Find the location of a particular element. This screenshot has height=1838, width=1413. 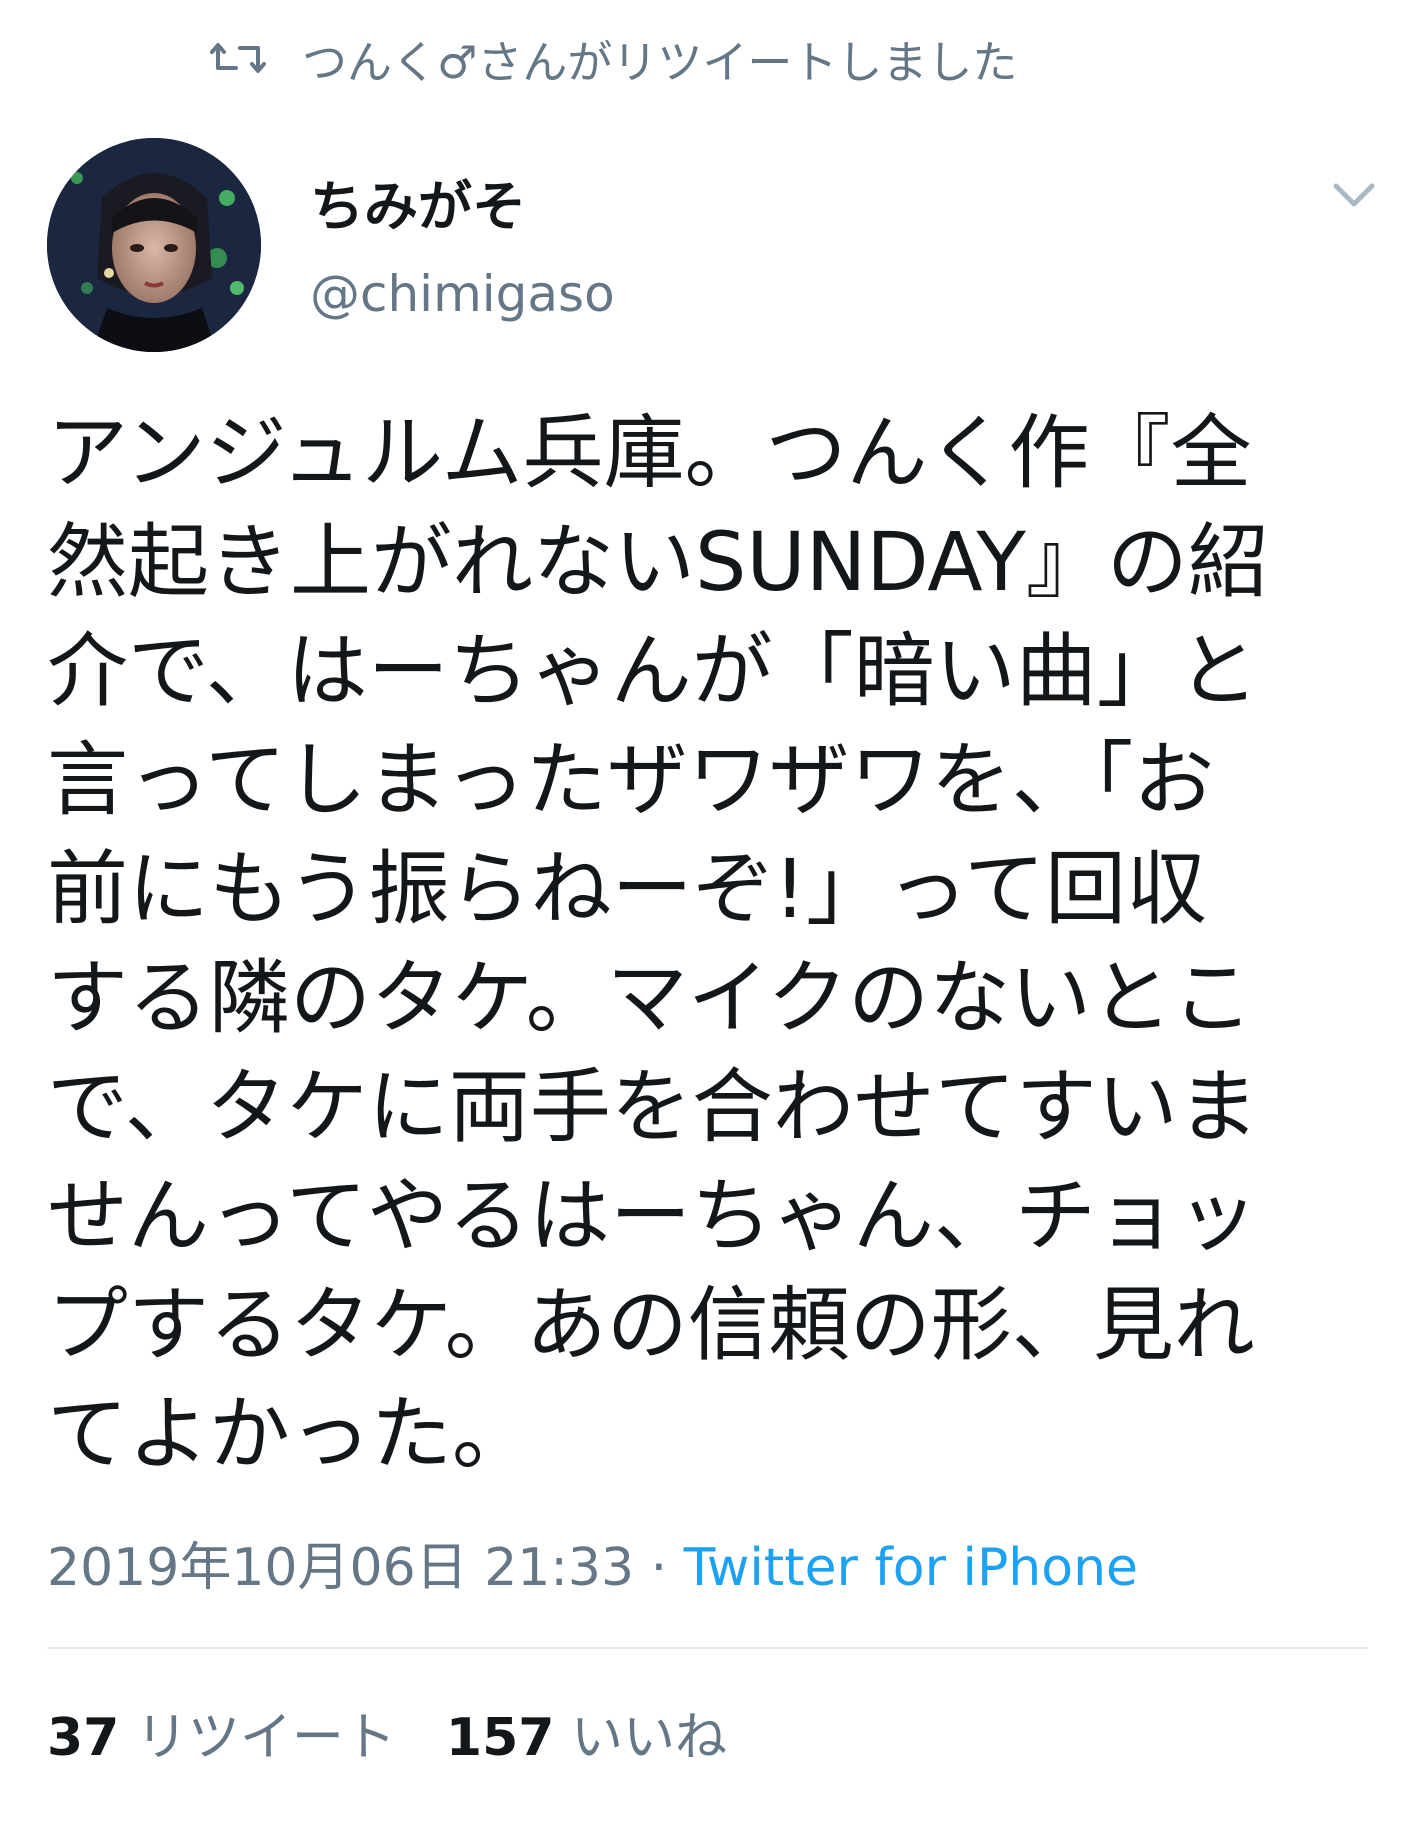

like-stat: 157 いいね is located at coordinates (586, 1738).